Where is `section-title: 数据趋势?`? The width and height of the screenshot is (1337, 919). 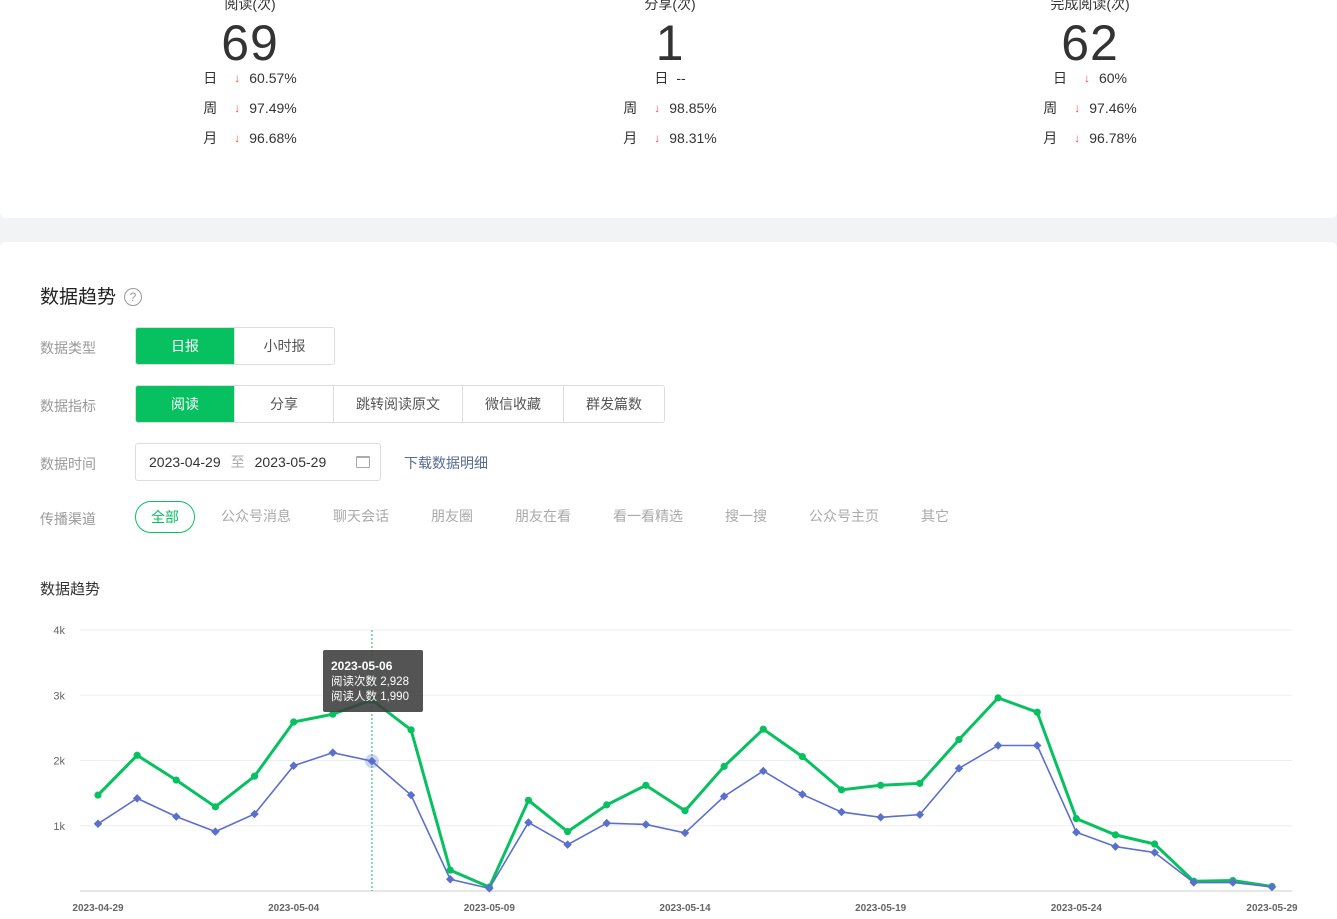 section-title: 数据趋势? is located at coordinates (91, 295).